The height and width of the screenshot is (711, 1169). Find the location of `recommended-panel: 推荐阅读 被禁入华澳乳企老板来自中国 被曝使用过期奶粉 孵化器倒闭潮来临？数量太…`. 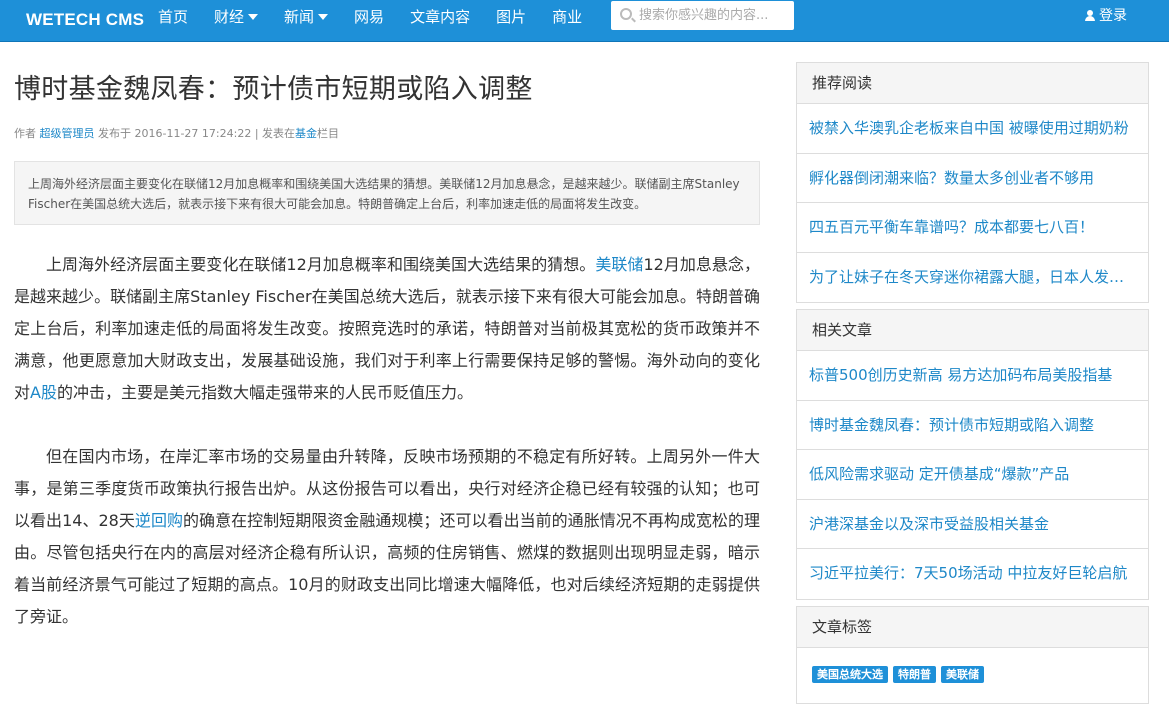

recommended-panel: 推荐阅读 被禁入华澳乳企老板来自中国 被曝使用过期奶粉 孵化器倒闭潮来临？数量太… is located at coordinates (972, 182).